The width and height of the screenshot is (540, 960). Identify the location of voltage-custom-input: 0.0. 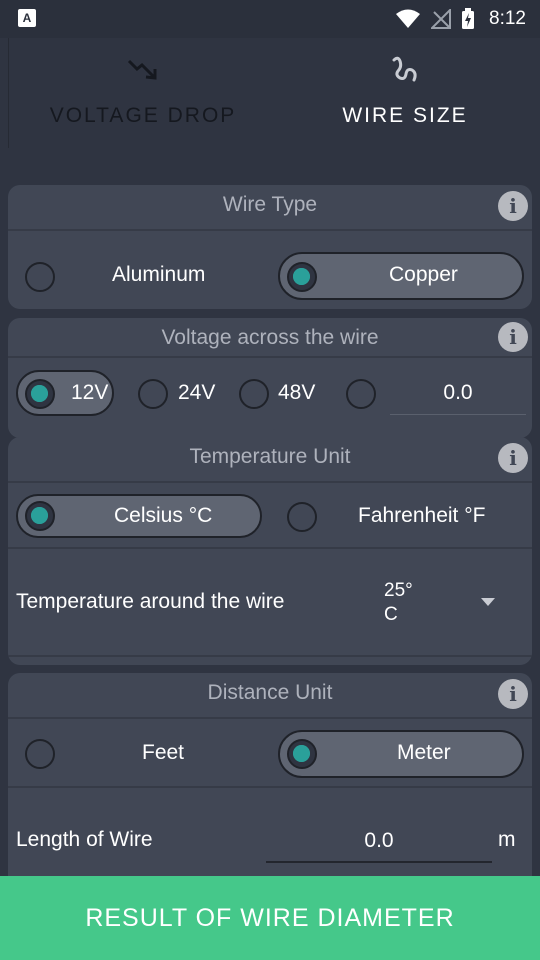
(458, 394).